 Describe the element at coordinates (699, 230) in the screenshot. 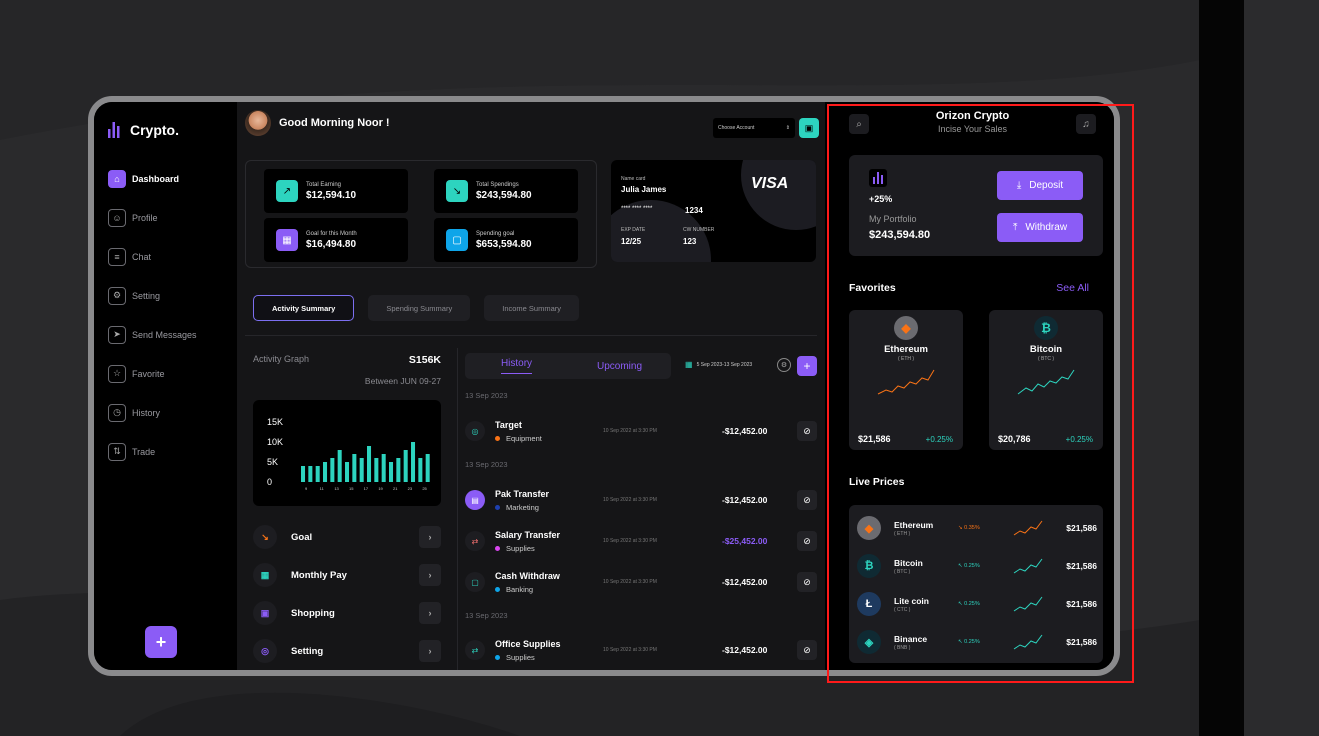

I see `cvv-label: CW NUMBER` at that location.